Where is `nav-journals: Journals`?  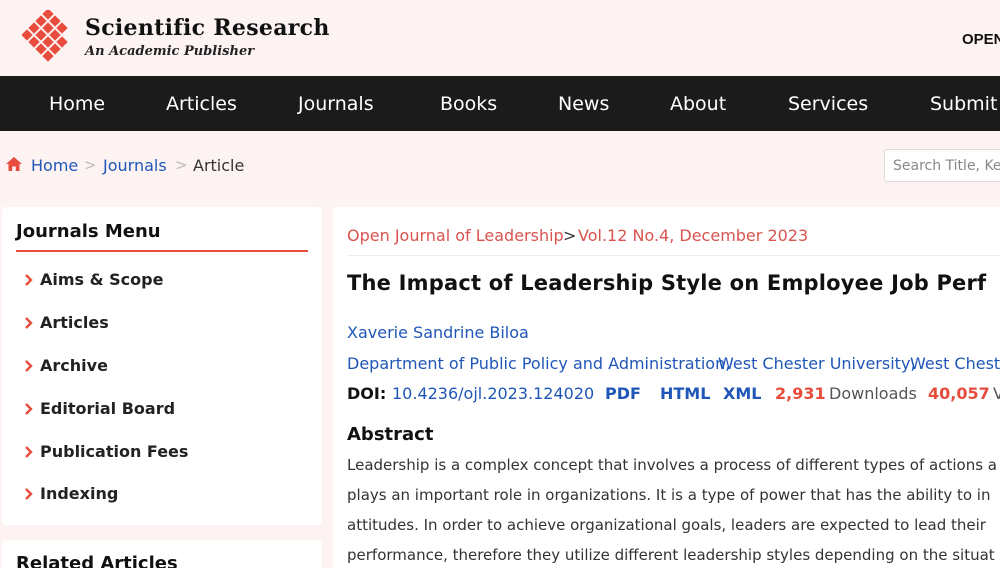 nav-journals: Journals is located at coordinates (336, 104).